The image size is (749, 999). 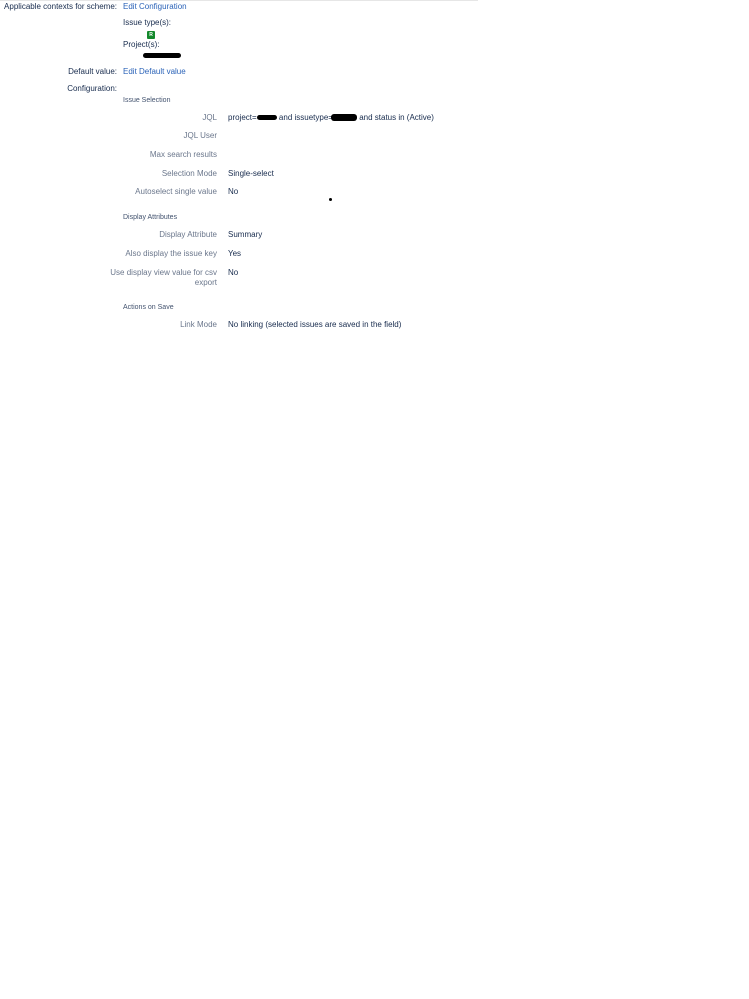 What do you see at coordinates (251, 173) in the screenshot?
I see `selection-mode-value: Single-select` at bounding box center [251, 173].